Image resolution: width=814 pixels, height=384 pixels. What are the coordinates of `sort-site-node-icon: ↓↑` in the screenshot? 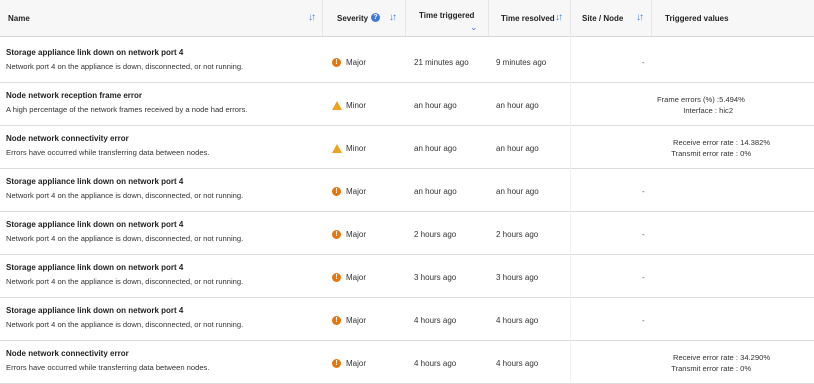 It's located at (640, 17).